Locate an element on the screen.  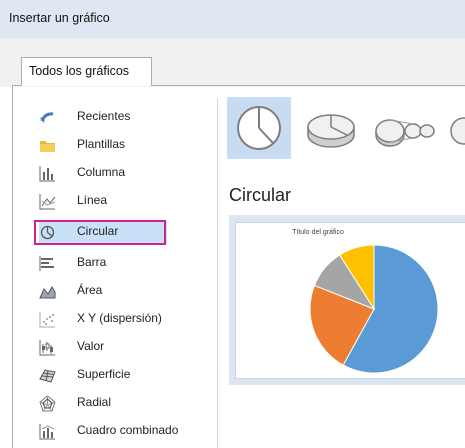
sidebar-item-radial: Radial is located at coordinates (103, 403).